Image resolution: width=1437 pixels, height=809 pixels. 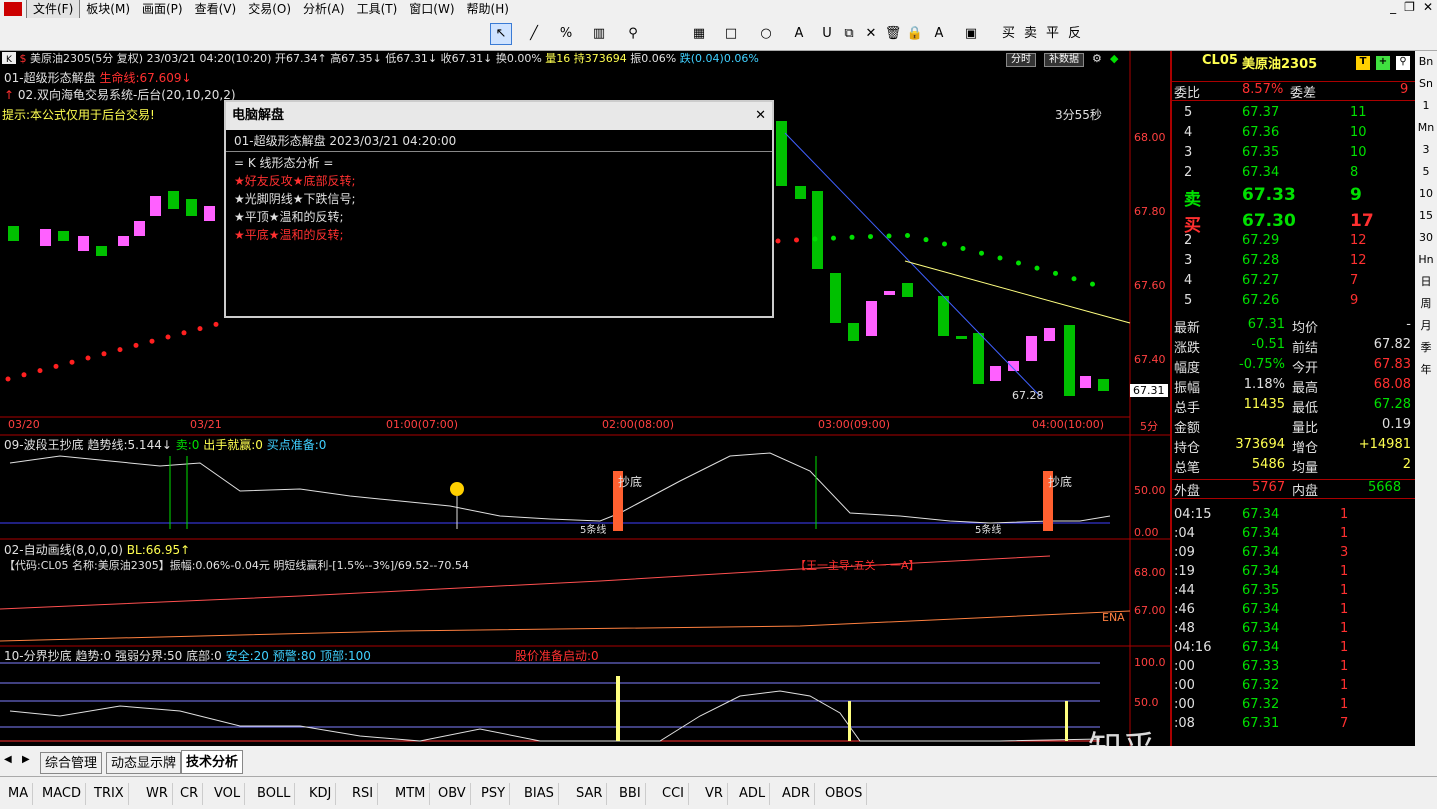 What do you see at coordinates (488, 9) in the screenshot?
I see `menu-help: 帮助(H)` at bounding box center [488, 9].